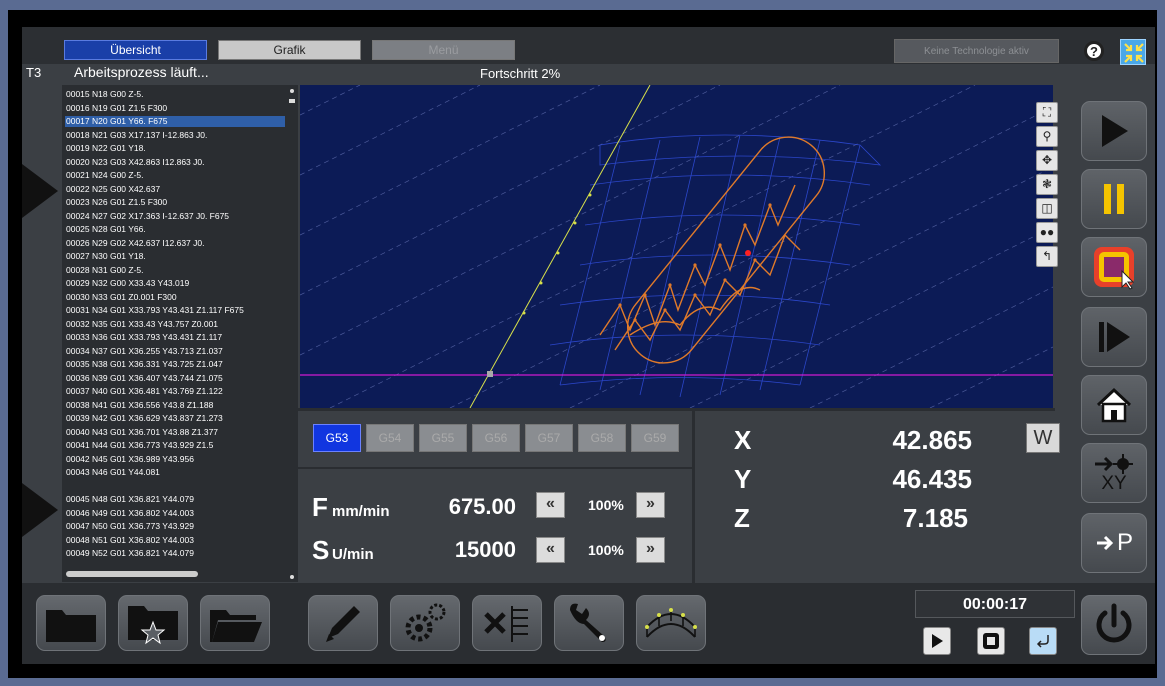 Image resolution: width=1165 pixels, height=686 pixels. Describe the element at coordinates (443, 438) in the screenshot. I see `offset-g55: G55` at that location.